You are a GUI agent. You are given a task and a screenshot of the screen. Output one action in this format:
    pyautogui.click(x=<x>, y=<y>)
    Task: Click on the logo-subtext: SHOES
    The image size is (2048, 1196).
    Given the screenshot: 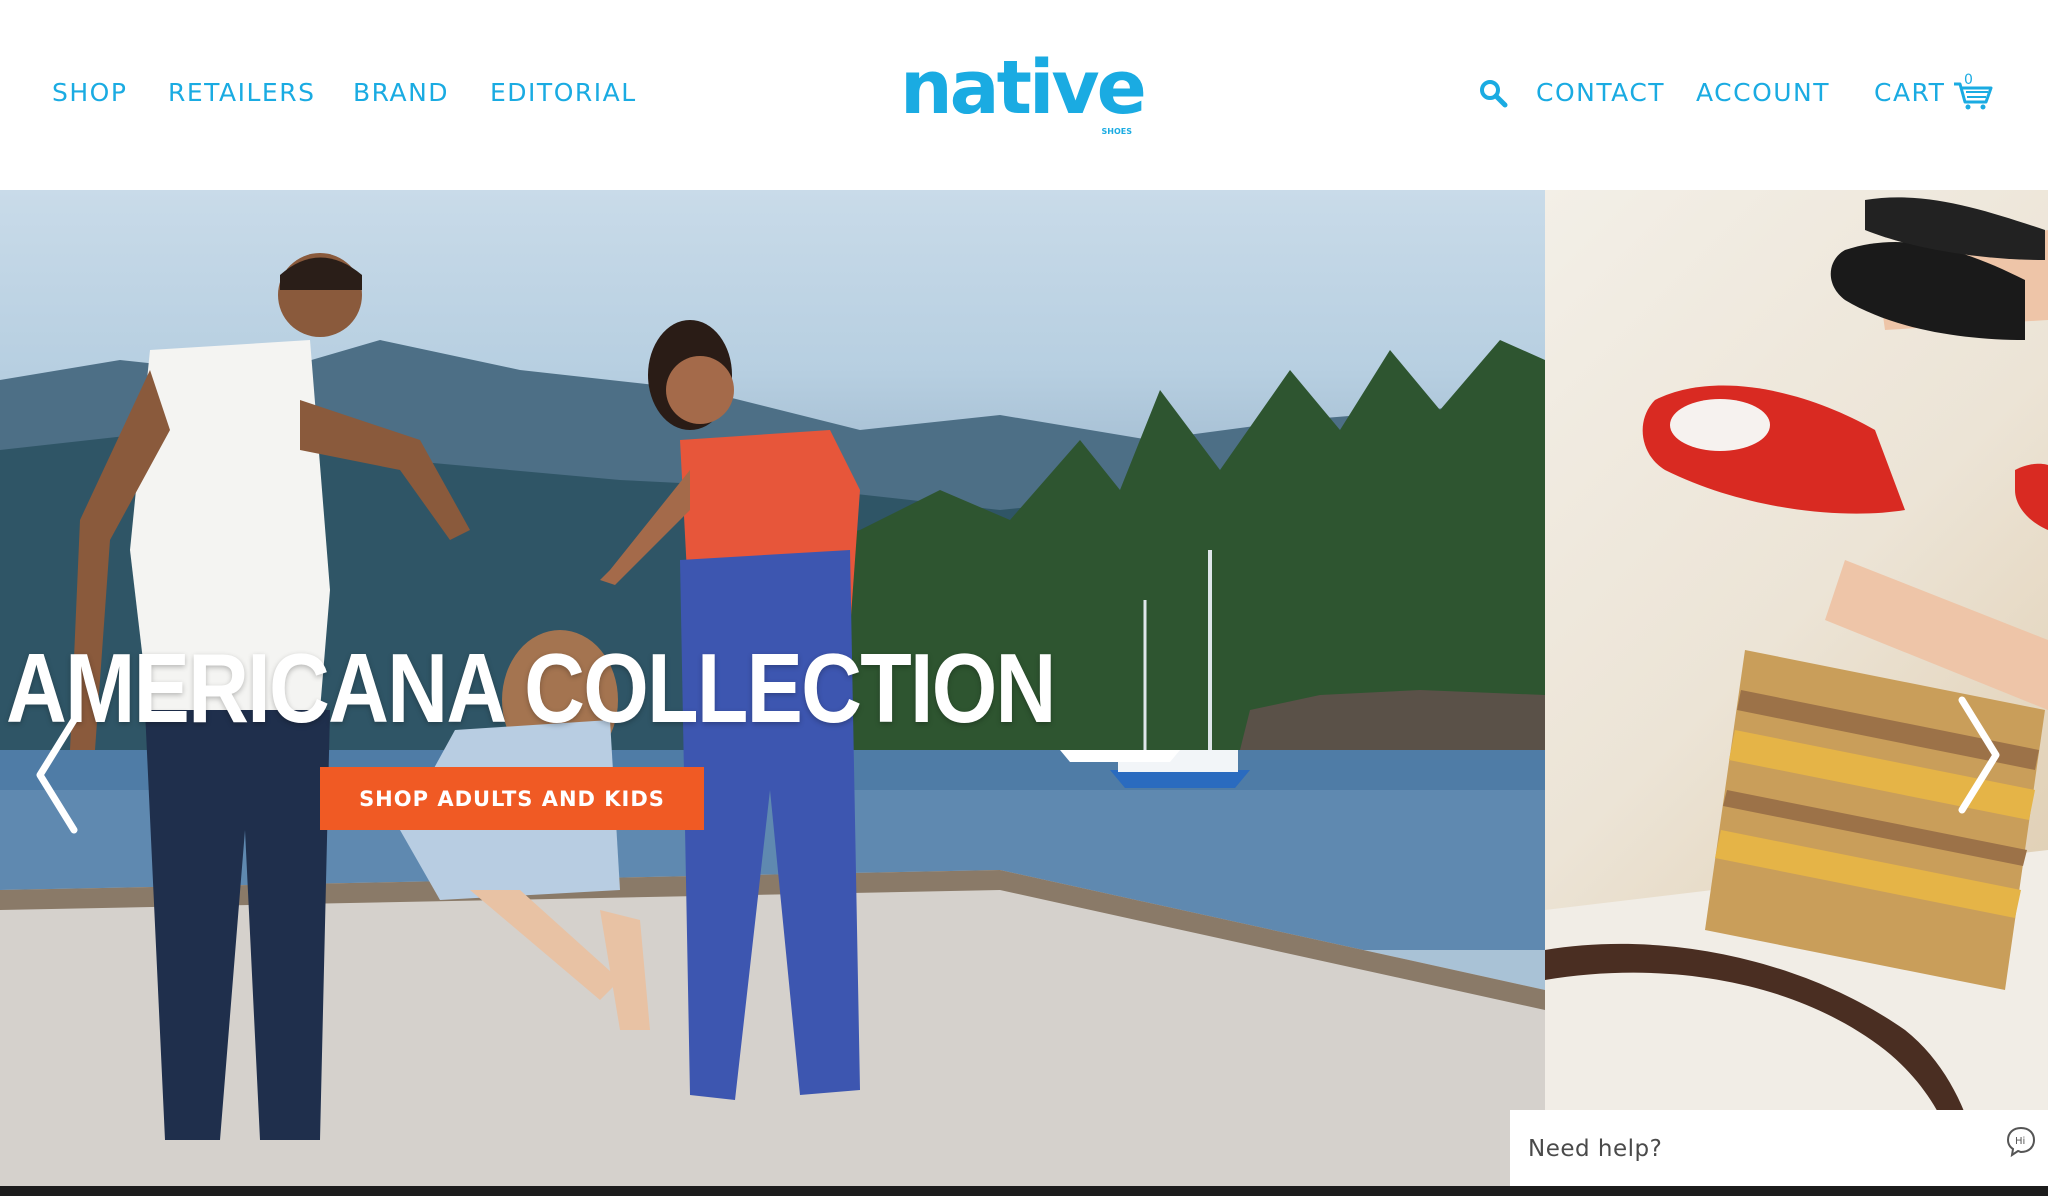 What is the action you would take?
    pyautogui.click(x=1116, y=131)
    